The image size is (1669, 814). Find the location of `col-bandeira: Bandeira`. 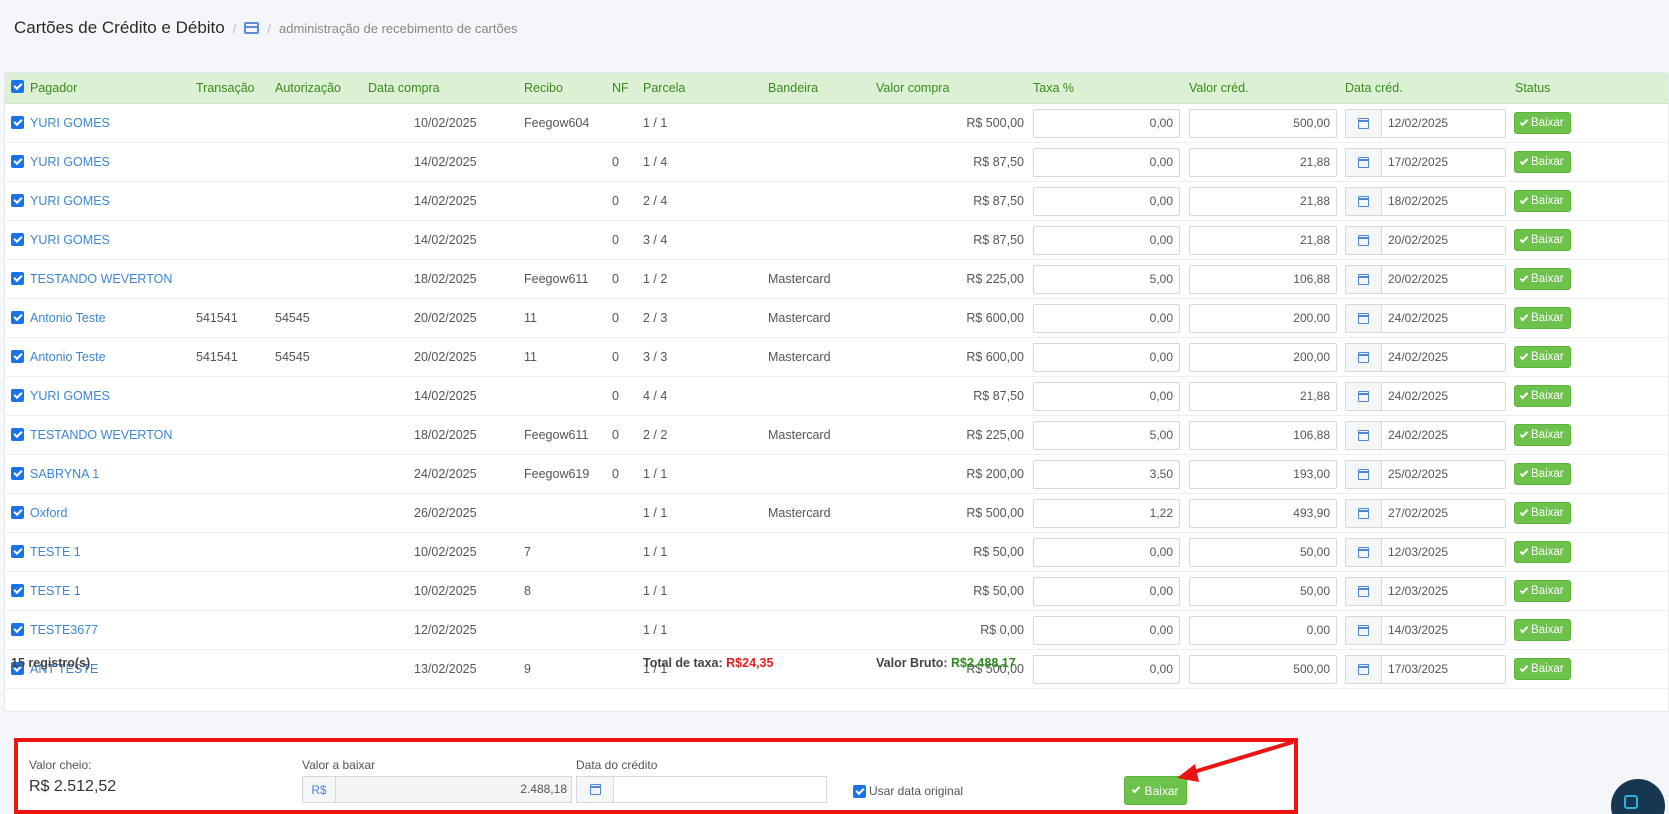

col-bandeira: Bandeira is located at coordinates (793, 88).